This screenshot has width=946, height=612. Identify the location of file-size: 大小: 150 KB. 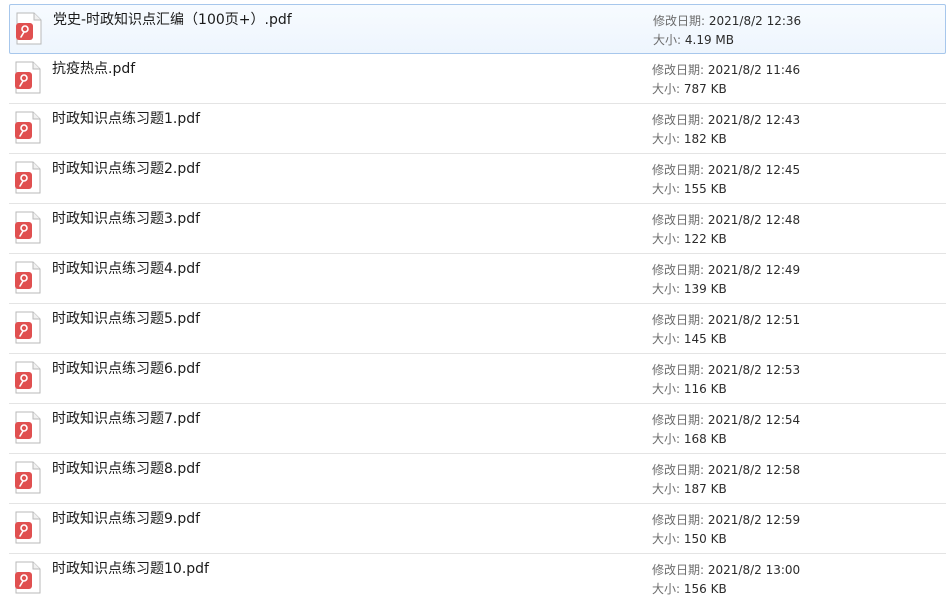
(689, 539).